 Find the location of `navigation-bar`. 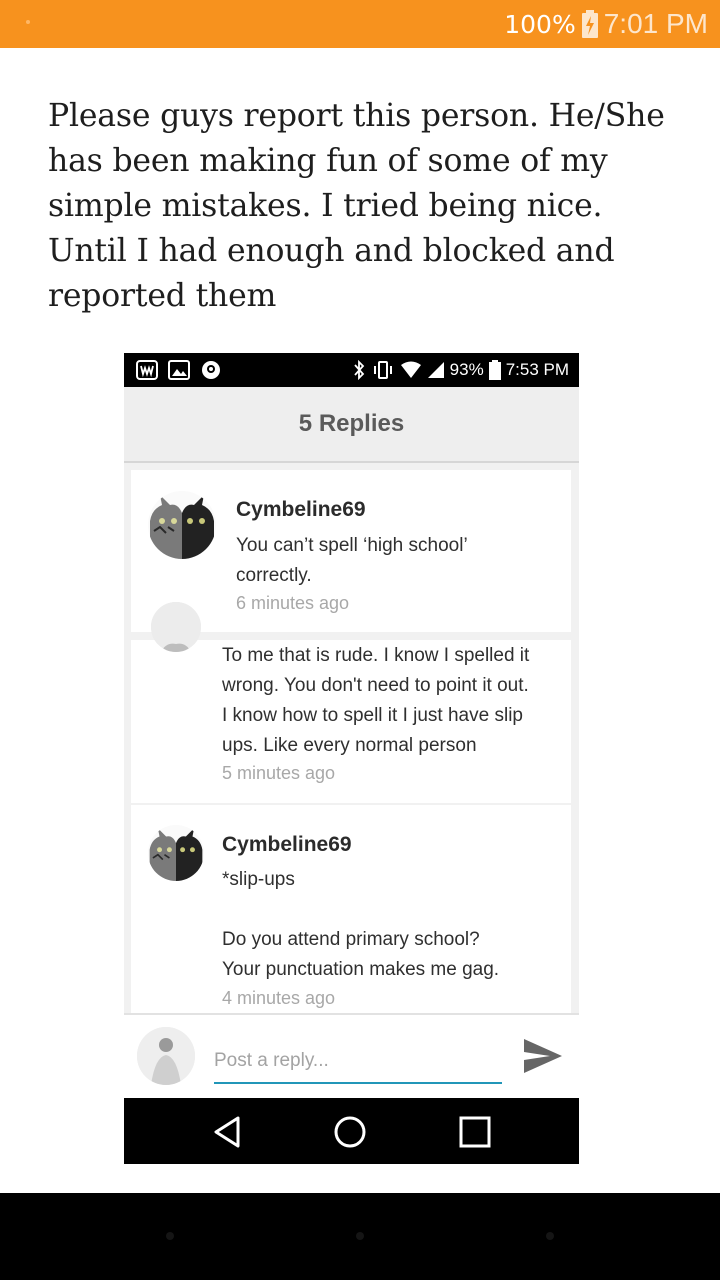

navigation-bar is located at coordinates (351, 1131).